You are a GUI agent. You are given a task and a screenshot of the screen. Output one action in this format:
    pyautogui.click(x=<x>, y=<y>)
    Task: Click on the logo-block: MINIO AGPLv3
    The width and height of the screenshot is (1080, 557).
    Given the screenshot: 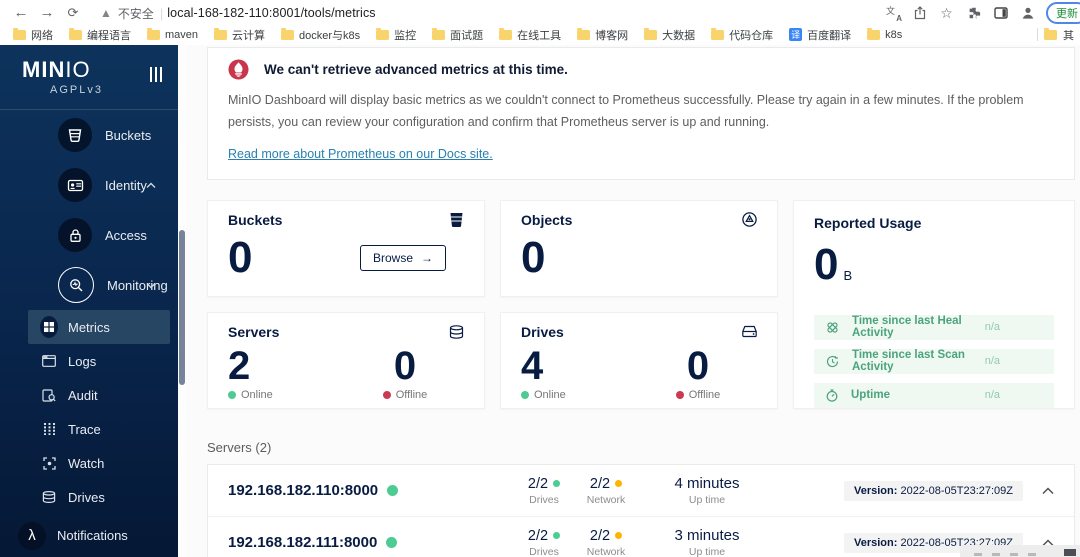 What is the action you would take?
    pyautogui.click(x=89, y=77)
    